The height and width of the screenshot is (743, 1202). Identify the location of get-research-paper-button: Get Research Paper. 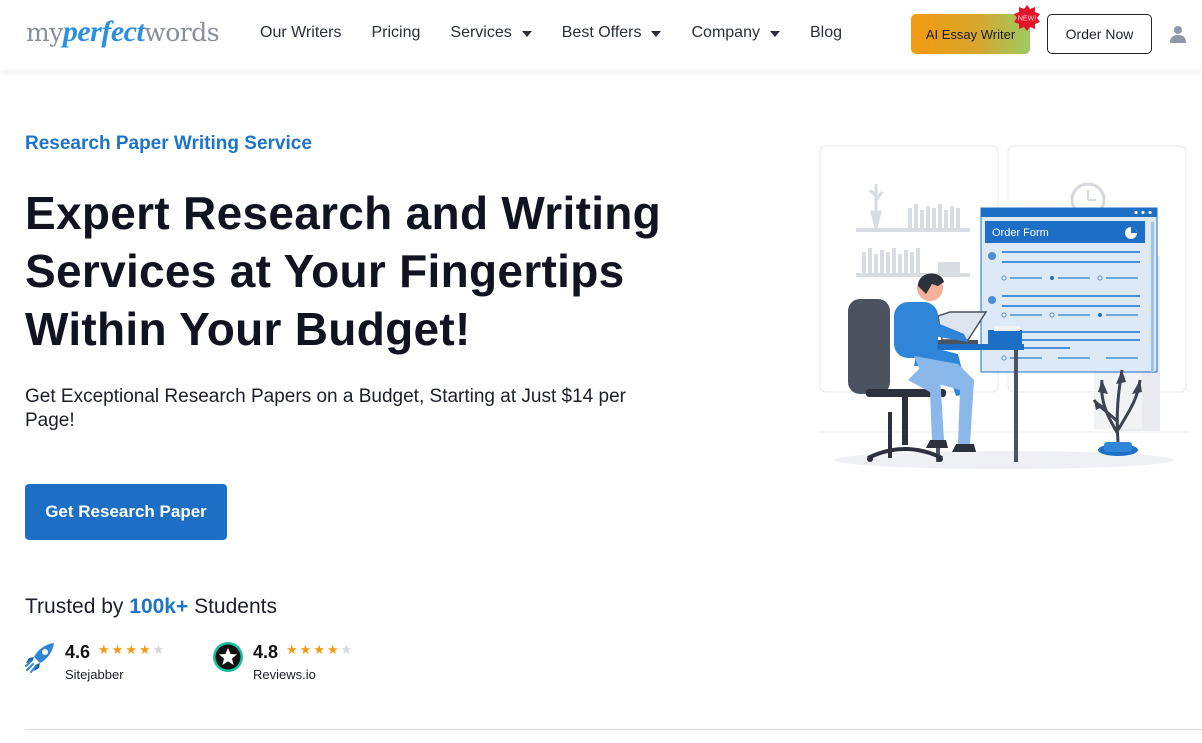
(126, 512).